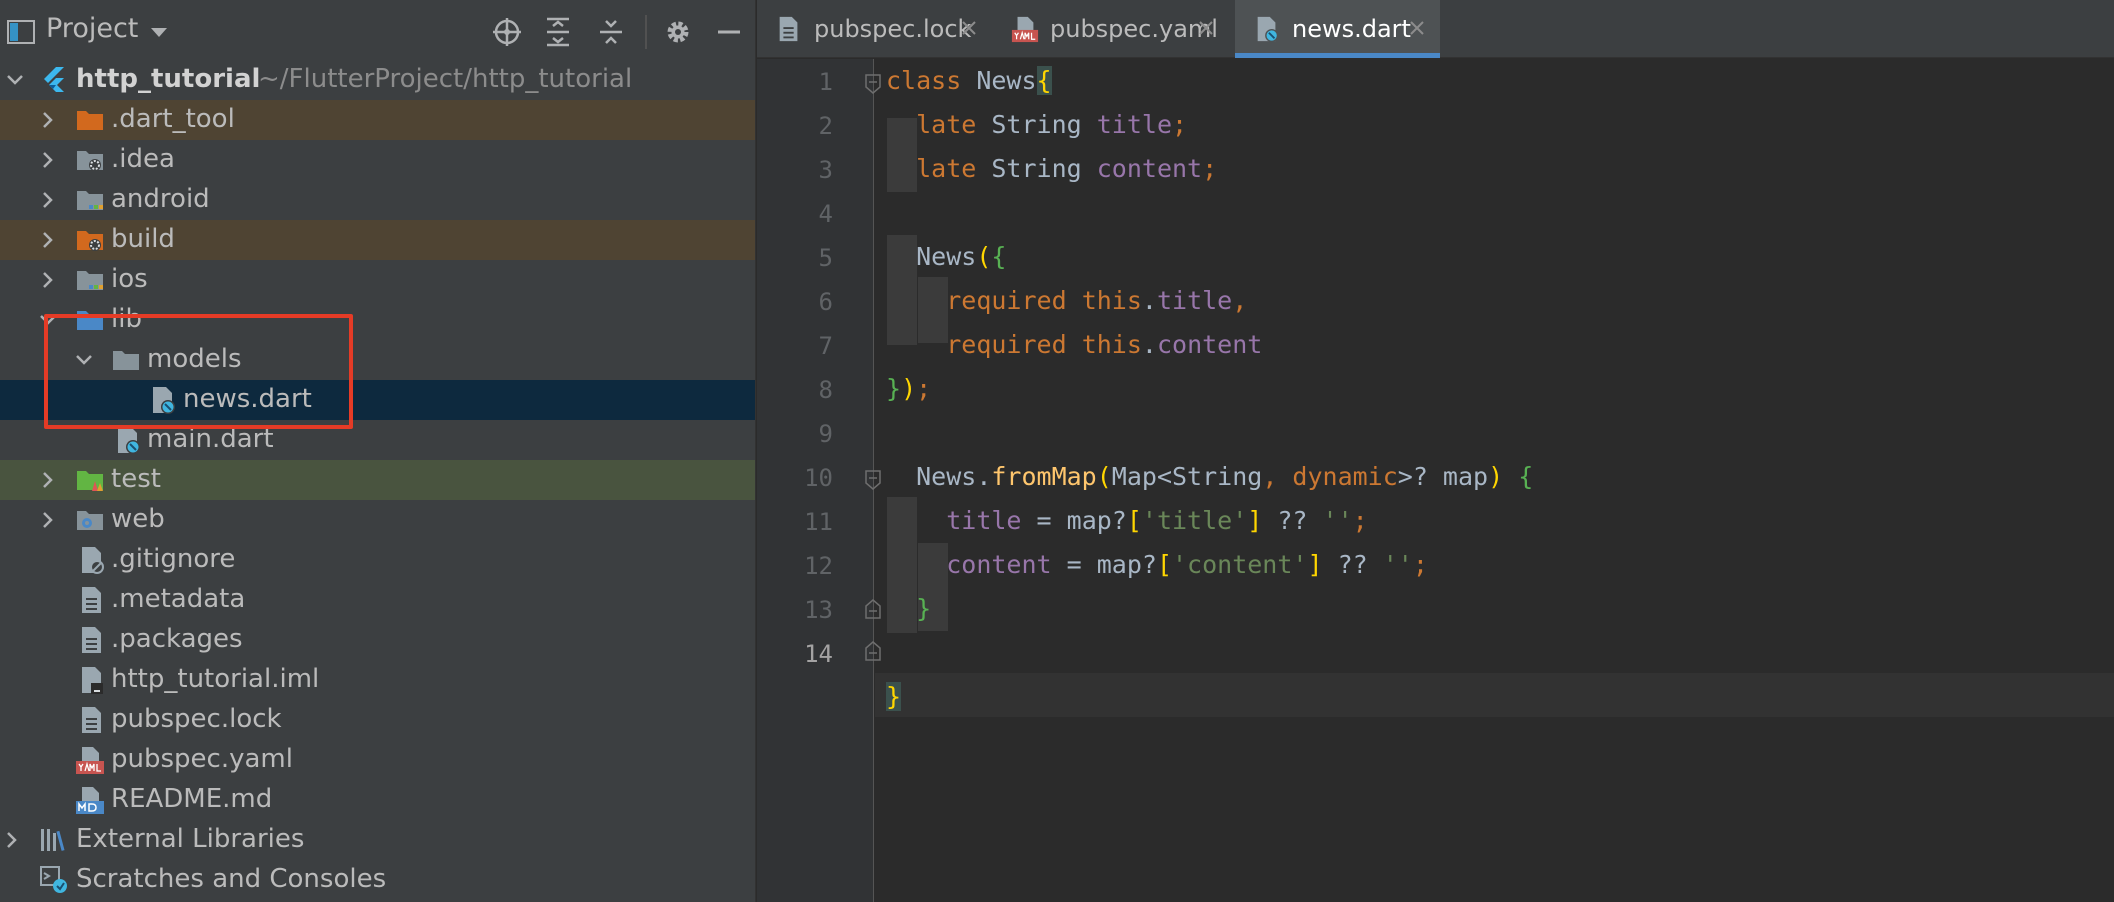  Describe the element at coordinates (825, 302) in the screenshot. I see `line-number: 6` at that location.